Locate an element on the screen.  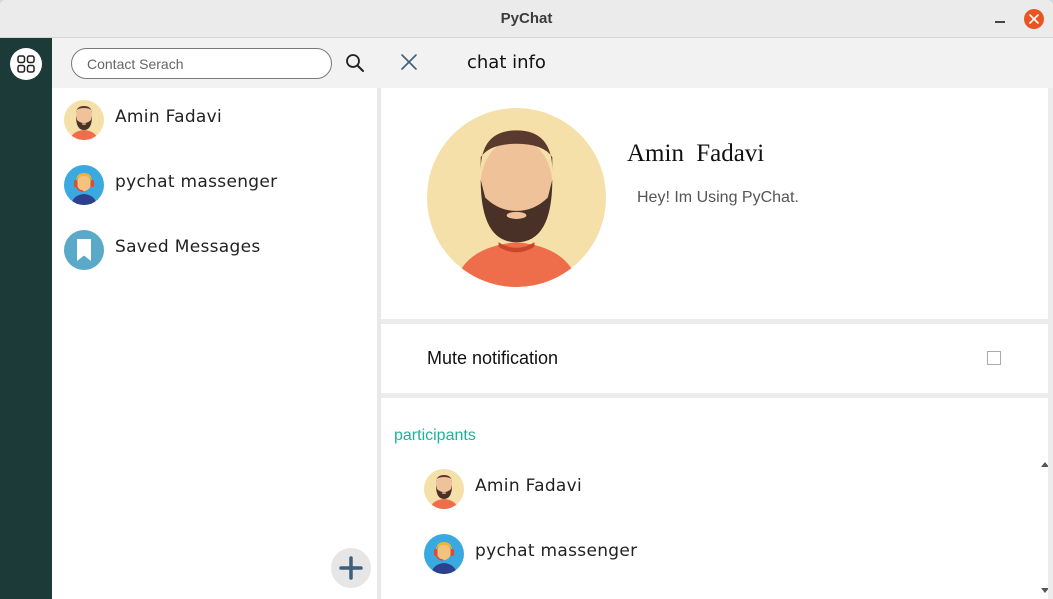
search-button is located at coordinates (355, 63).